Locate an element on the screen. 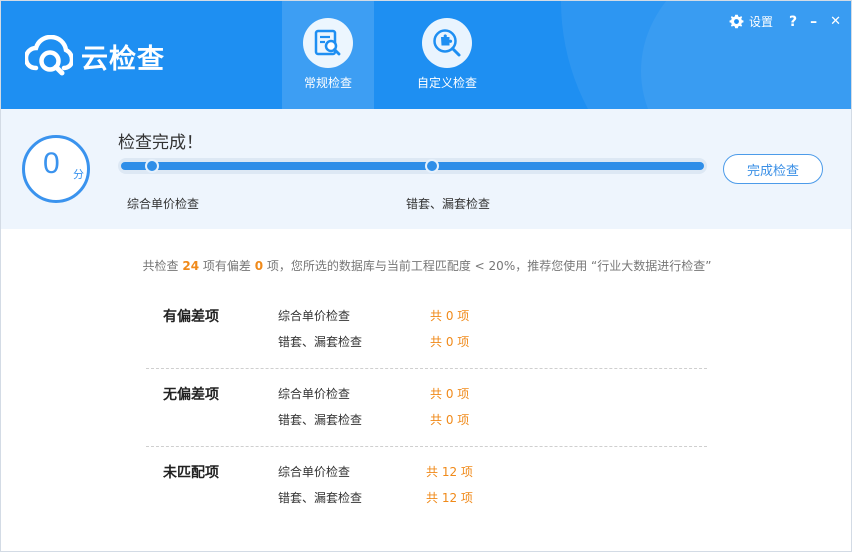 The width and height of the screenshot is (852, 552). cloud-search-icon is located at coordinates (49, 55).